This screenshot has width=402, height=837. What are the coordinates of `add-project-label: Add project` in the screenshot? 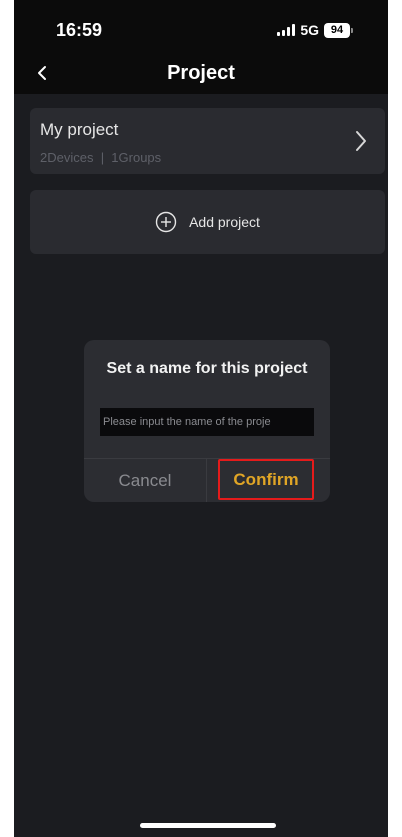 It's located at (224, 222).